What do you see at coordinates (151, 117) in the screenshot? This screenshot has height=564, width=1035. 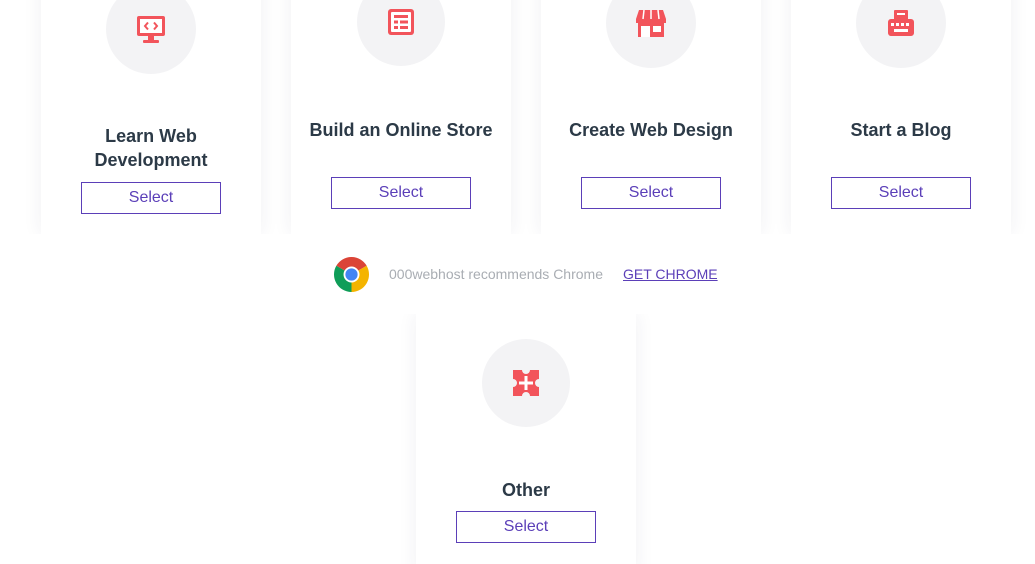 I see `card-learn-web-development: Learn Web Development Select` at bounding box center [151, 117].